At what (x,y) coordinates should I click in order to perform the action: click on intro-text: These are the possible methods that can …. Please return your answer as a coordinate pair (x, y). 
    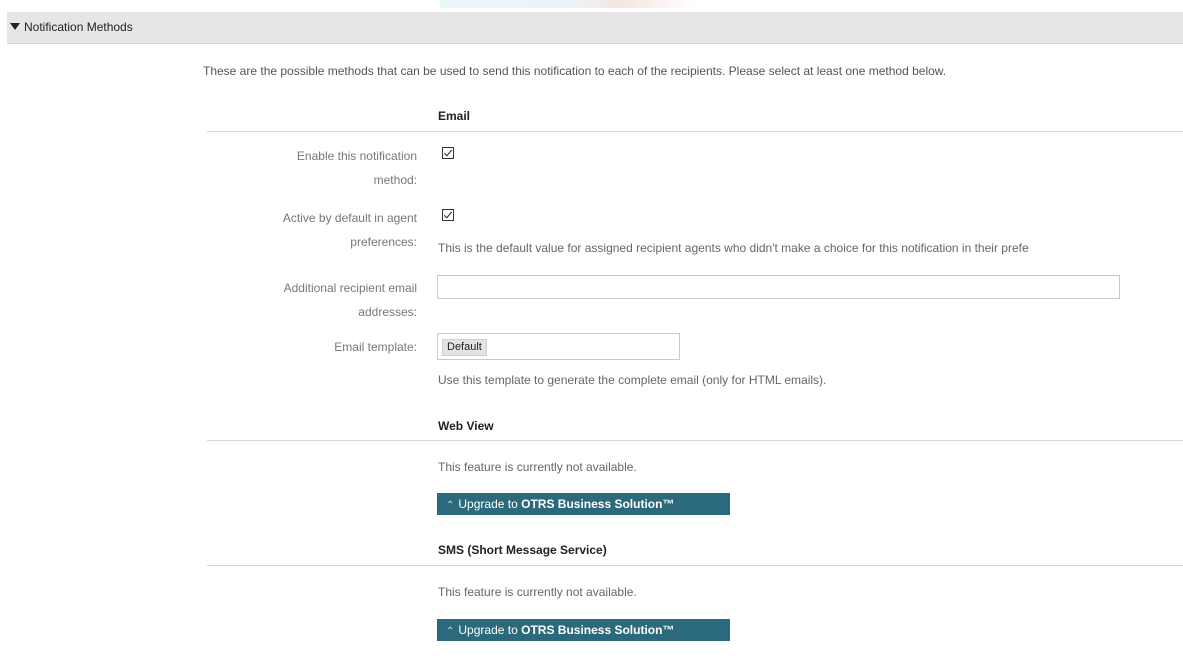
    Looking at the image, I should click on (575, 71).